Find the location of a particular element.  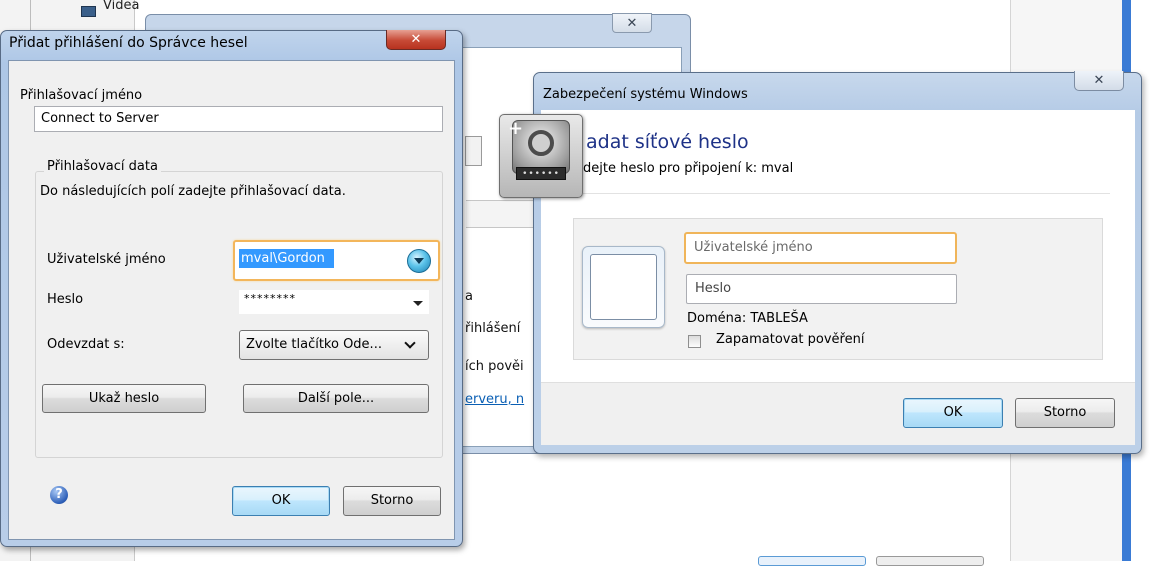

add-login-dialog-title: Přidat přihlášení do Správce hesel is located at coordinates (128, 43).